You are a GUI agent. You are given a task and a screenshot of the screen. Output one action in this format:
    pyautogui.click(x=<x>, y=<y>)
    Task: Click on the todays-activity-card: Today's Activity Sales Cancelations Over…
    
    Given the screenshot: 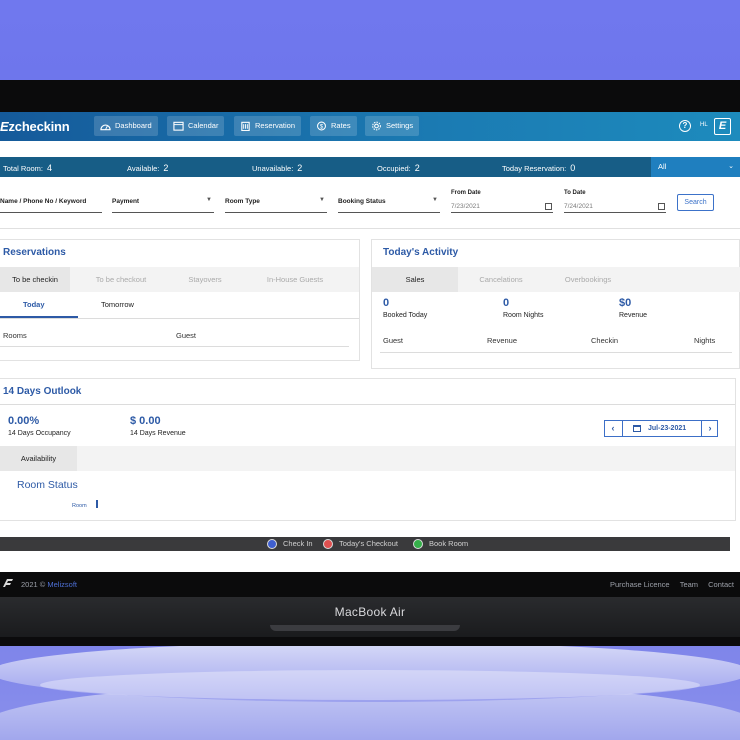 What is the action you would take?
    pyautogui.click(x=555, y=304)
    